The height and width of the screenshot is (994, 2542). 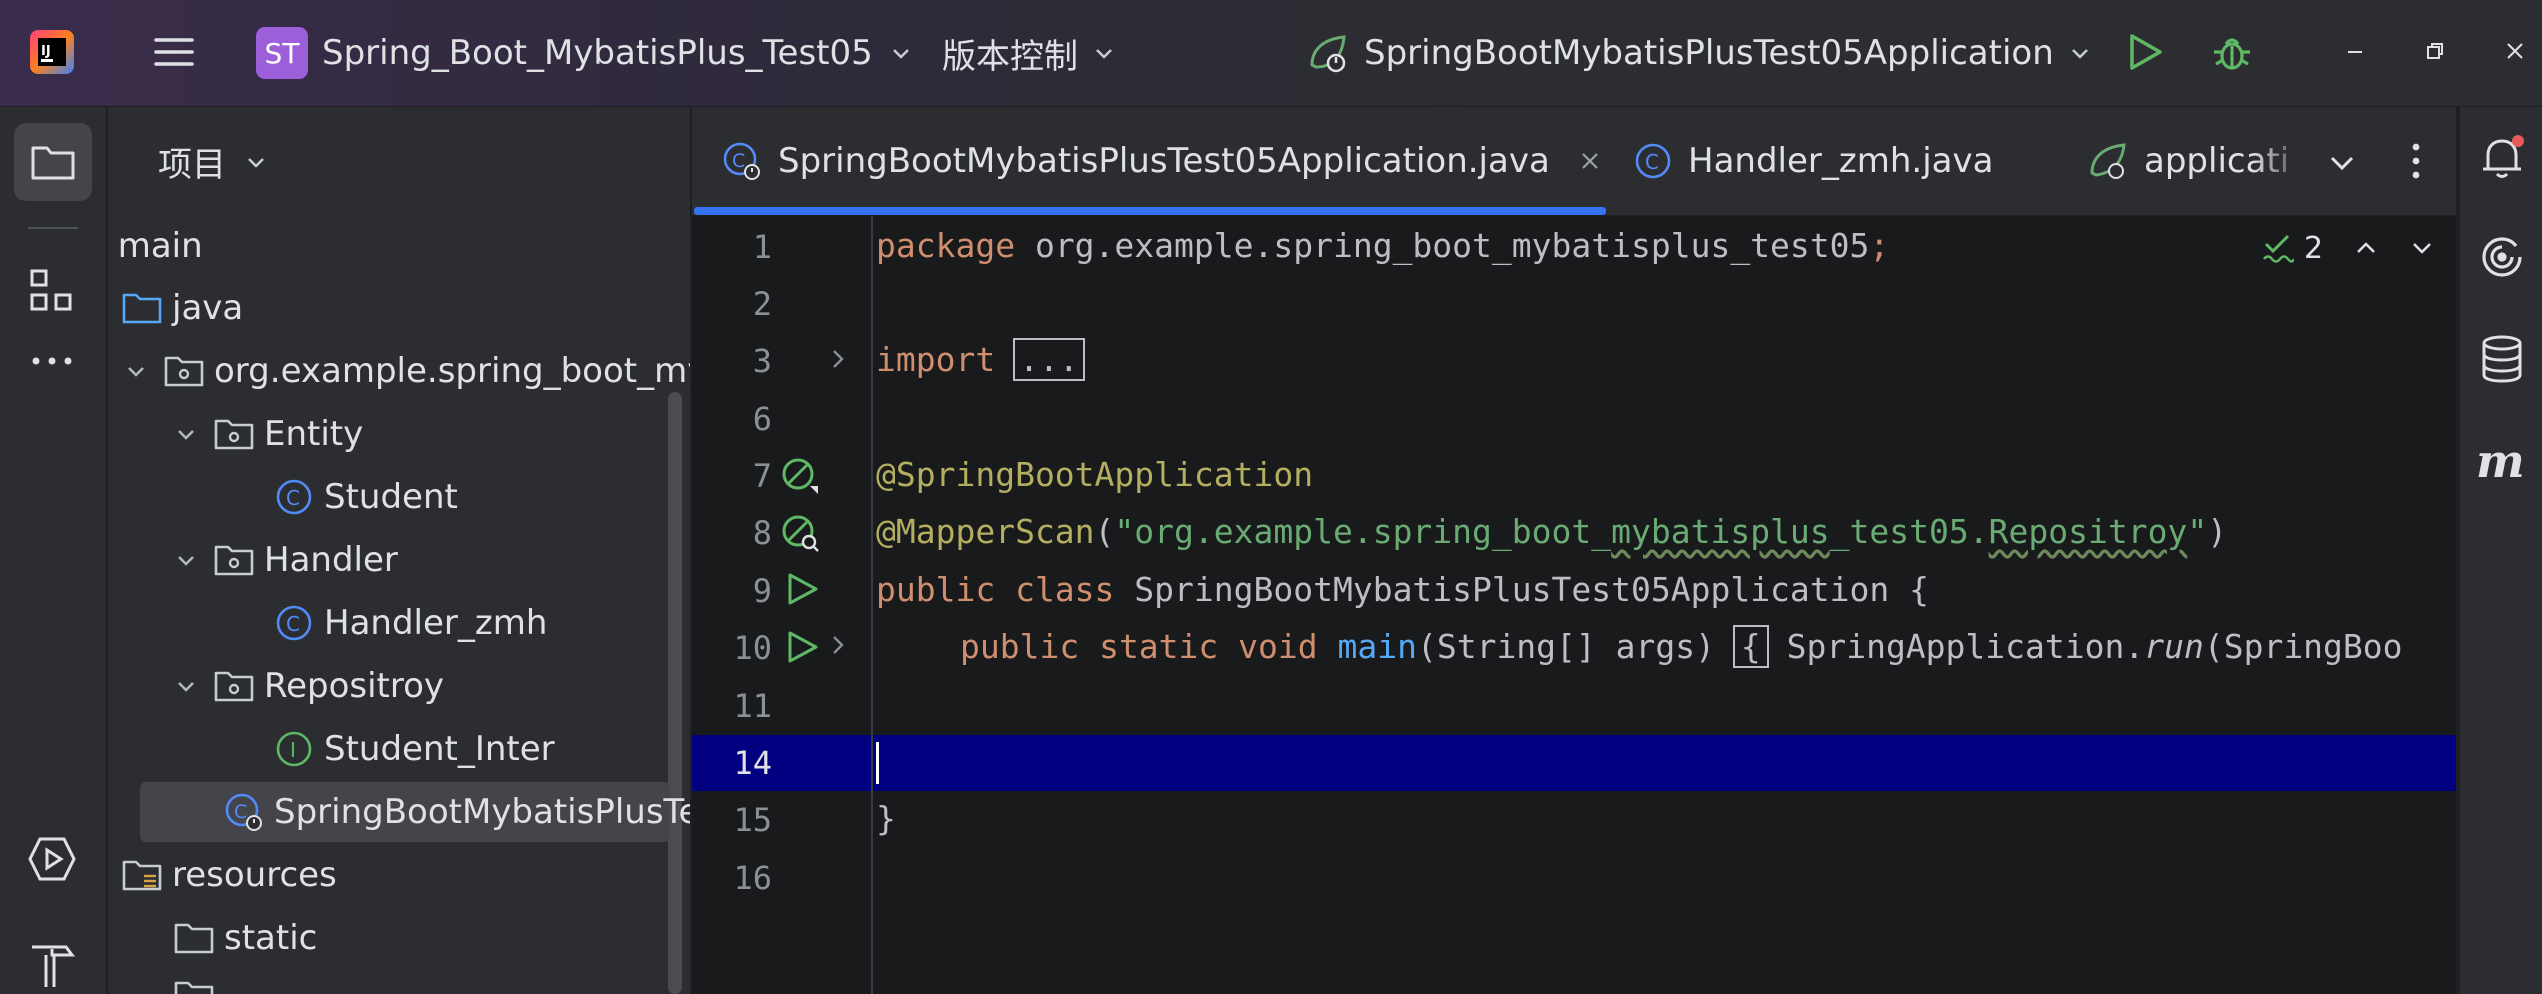 What do you see at coordinates (52, 291) in the screenshot?
I see `structure-tool-button` at bounding box center [52, 291].